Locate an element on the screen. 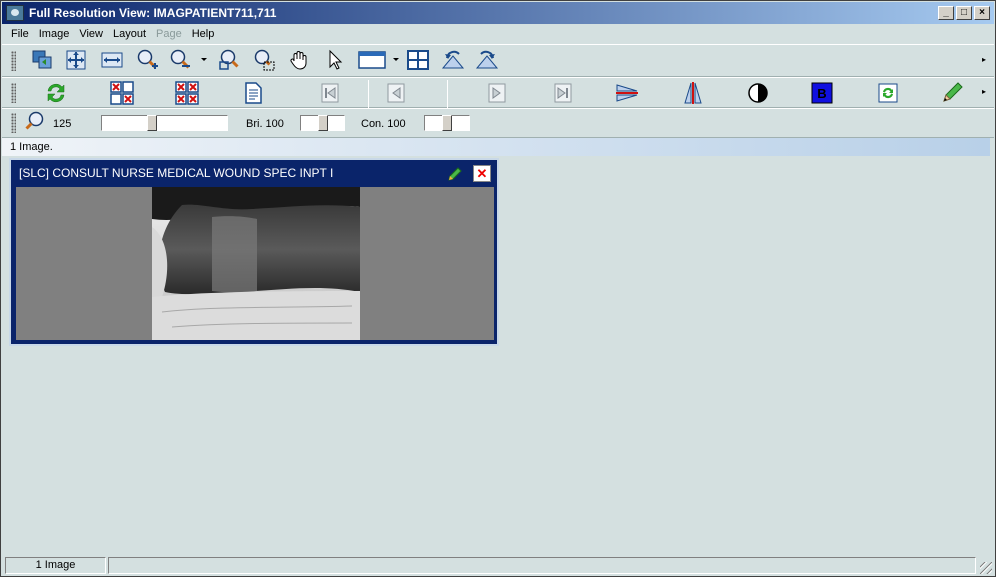  menu-bar: File Image View Layout Page Help is located at coordinates (498, 34).